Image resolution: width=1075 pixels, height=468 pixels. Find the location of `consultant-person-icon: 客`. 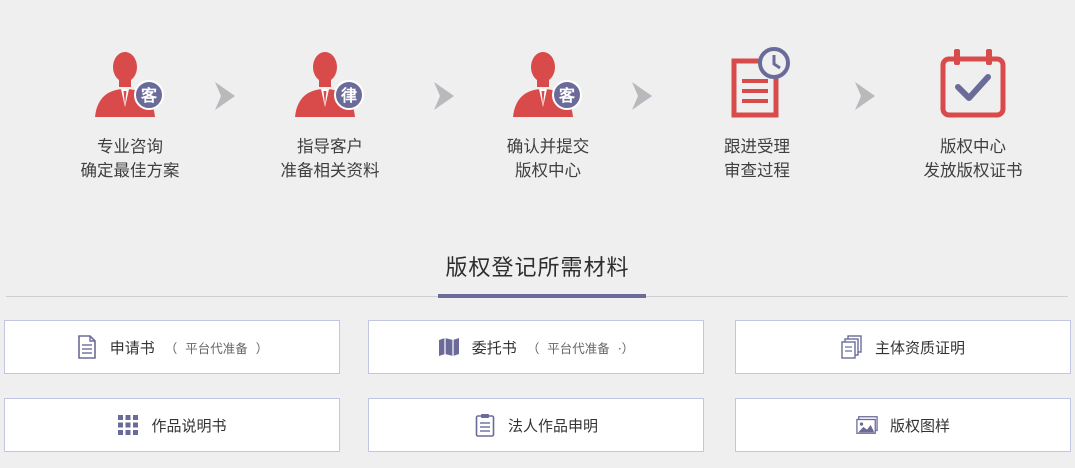

consultant-person-icon: 客 is located at coordinates (130, 85).